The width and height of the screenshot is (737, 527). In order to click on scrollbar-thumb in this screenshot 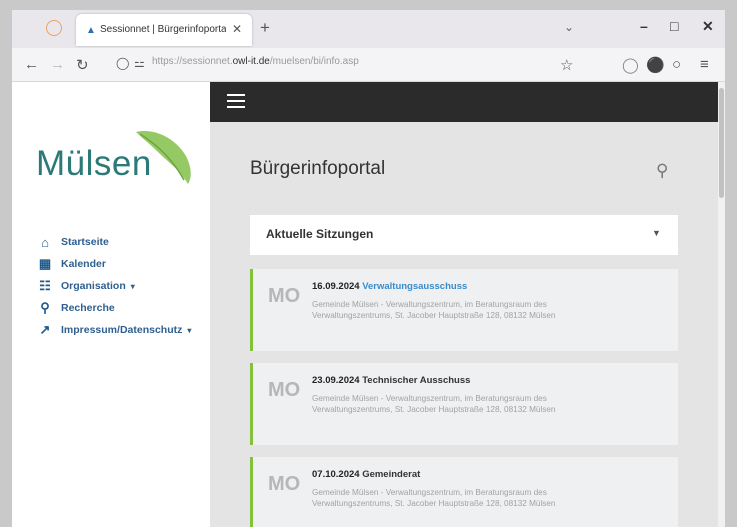, I will do `click(721, 143)`.